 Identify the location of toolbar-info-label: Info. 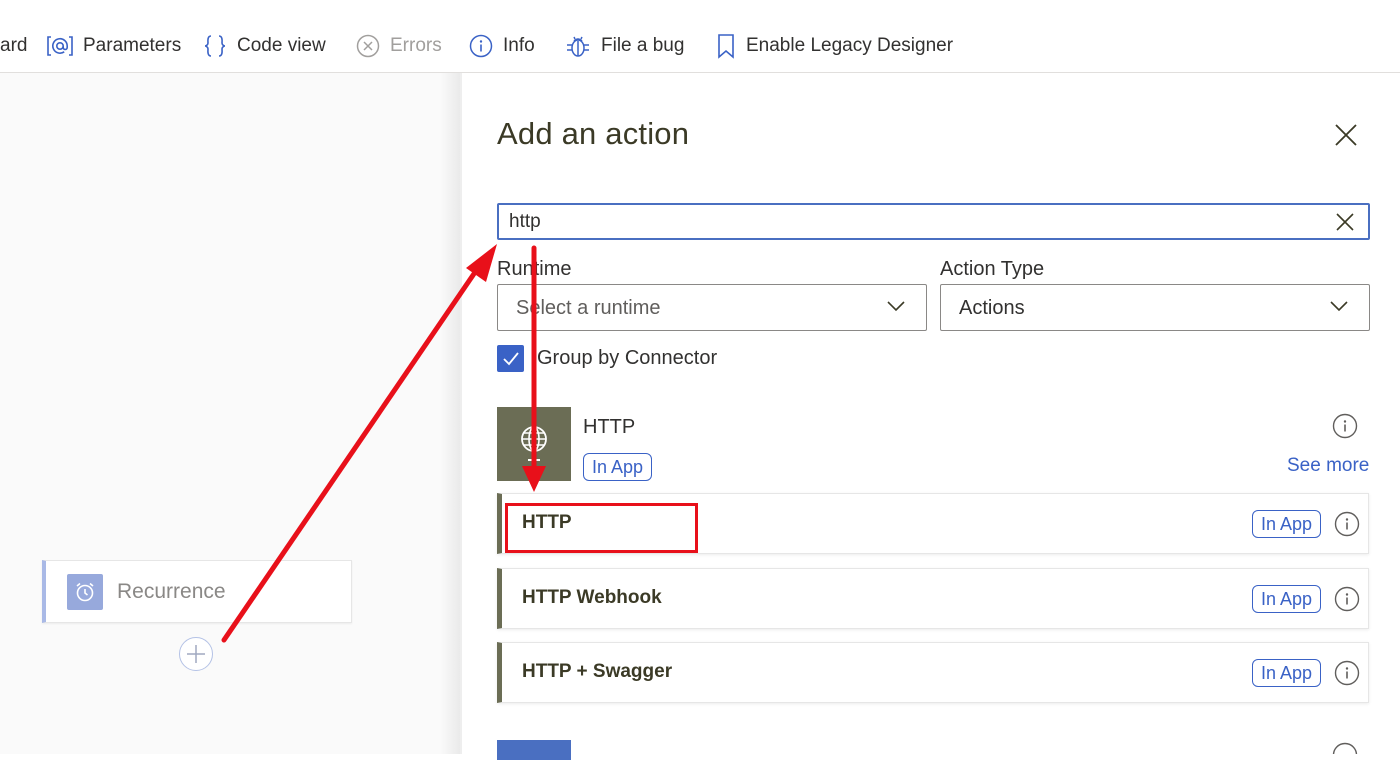
(519, 45).